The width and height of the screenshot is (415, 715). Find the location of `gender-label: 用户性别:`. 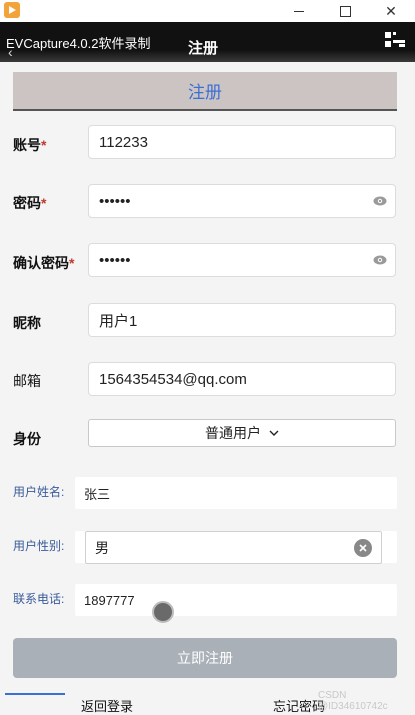

gender-label: 用户性别: is located at coordinates (39, 546).